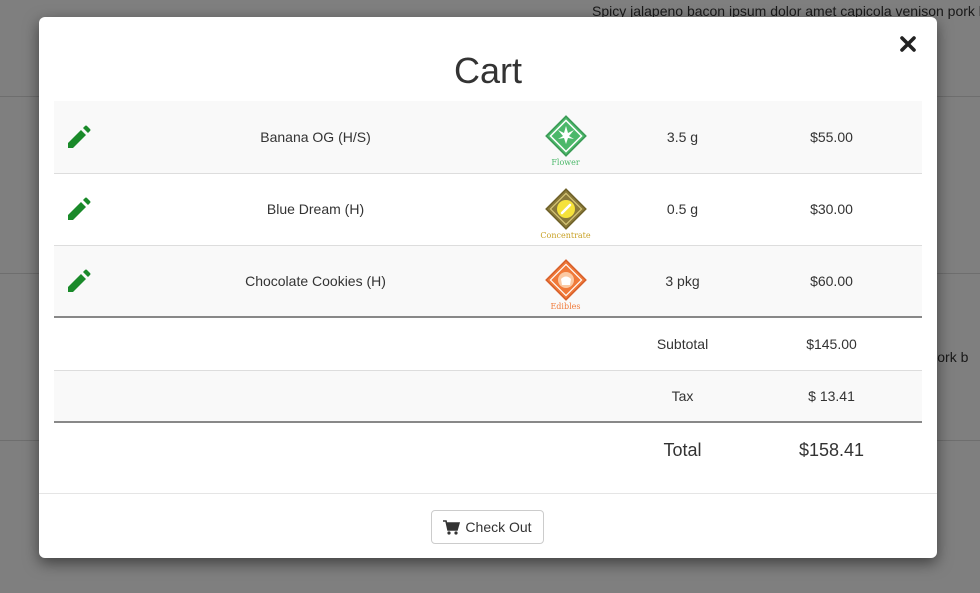 The image size is (980, 593). I want to click on tax-value: $ 13.41, so click(831, 395).